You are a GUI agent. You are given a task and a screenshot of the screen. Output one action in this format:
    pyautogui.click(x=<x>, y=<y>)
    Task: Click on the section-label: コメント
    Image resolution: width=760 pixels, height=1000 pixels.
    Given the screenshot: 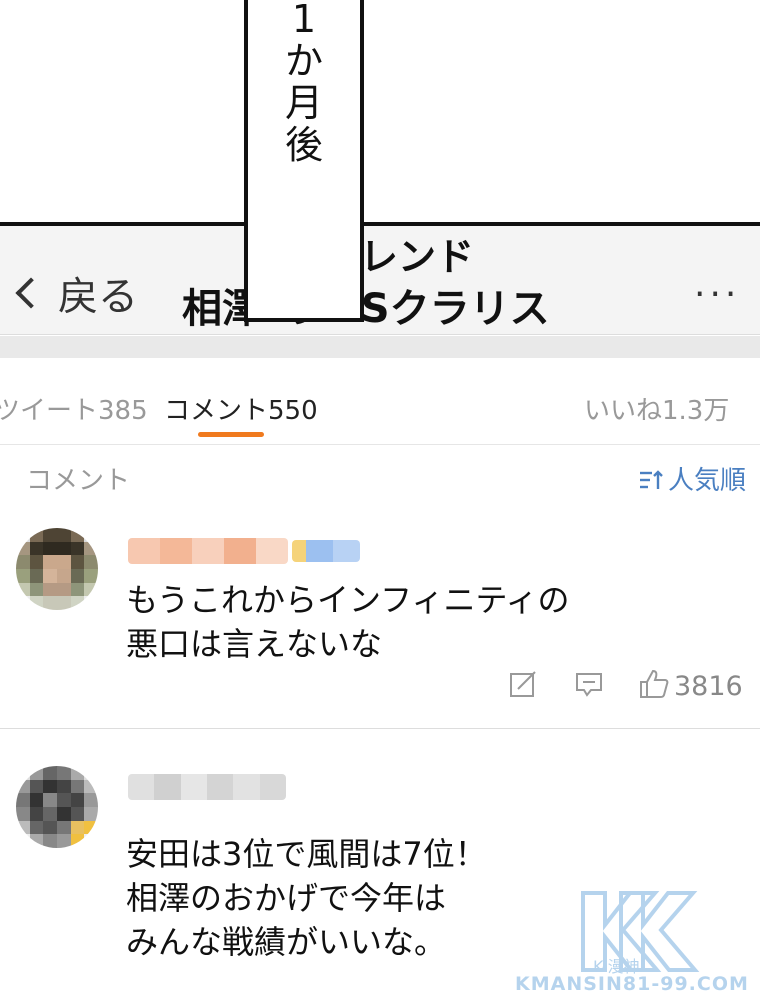 What is the action you would take?
    pyautogui.click(x=78, y=481)
    